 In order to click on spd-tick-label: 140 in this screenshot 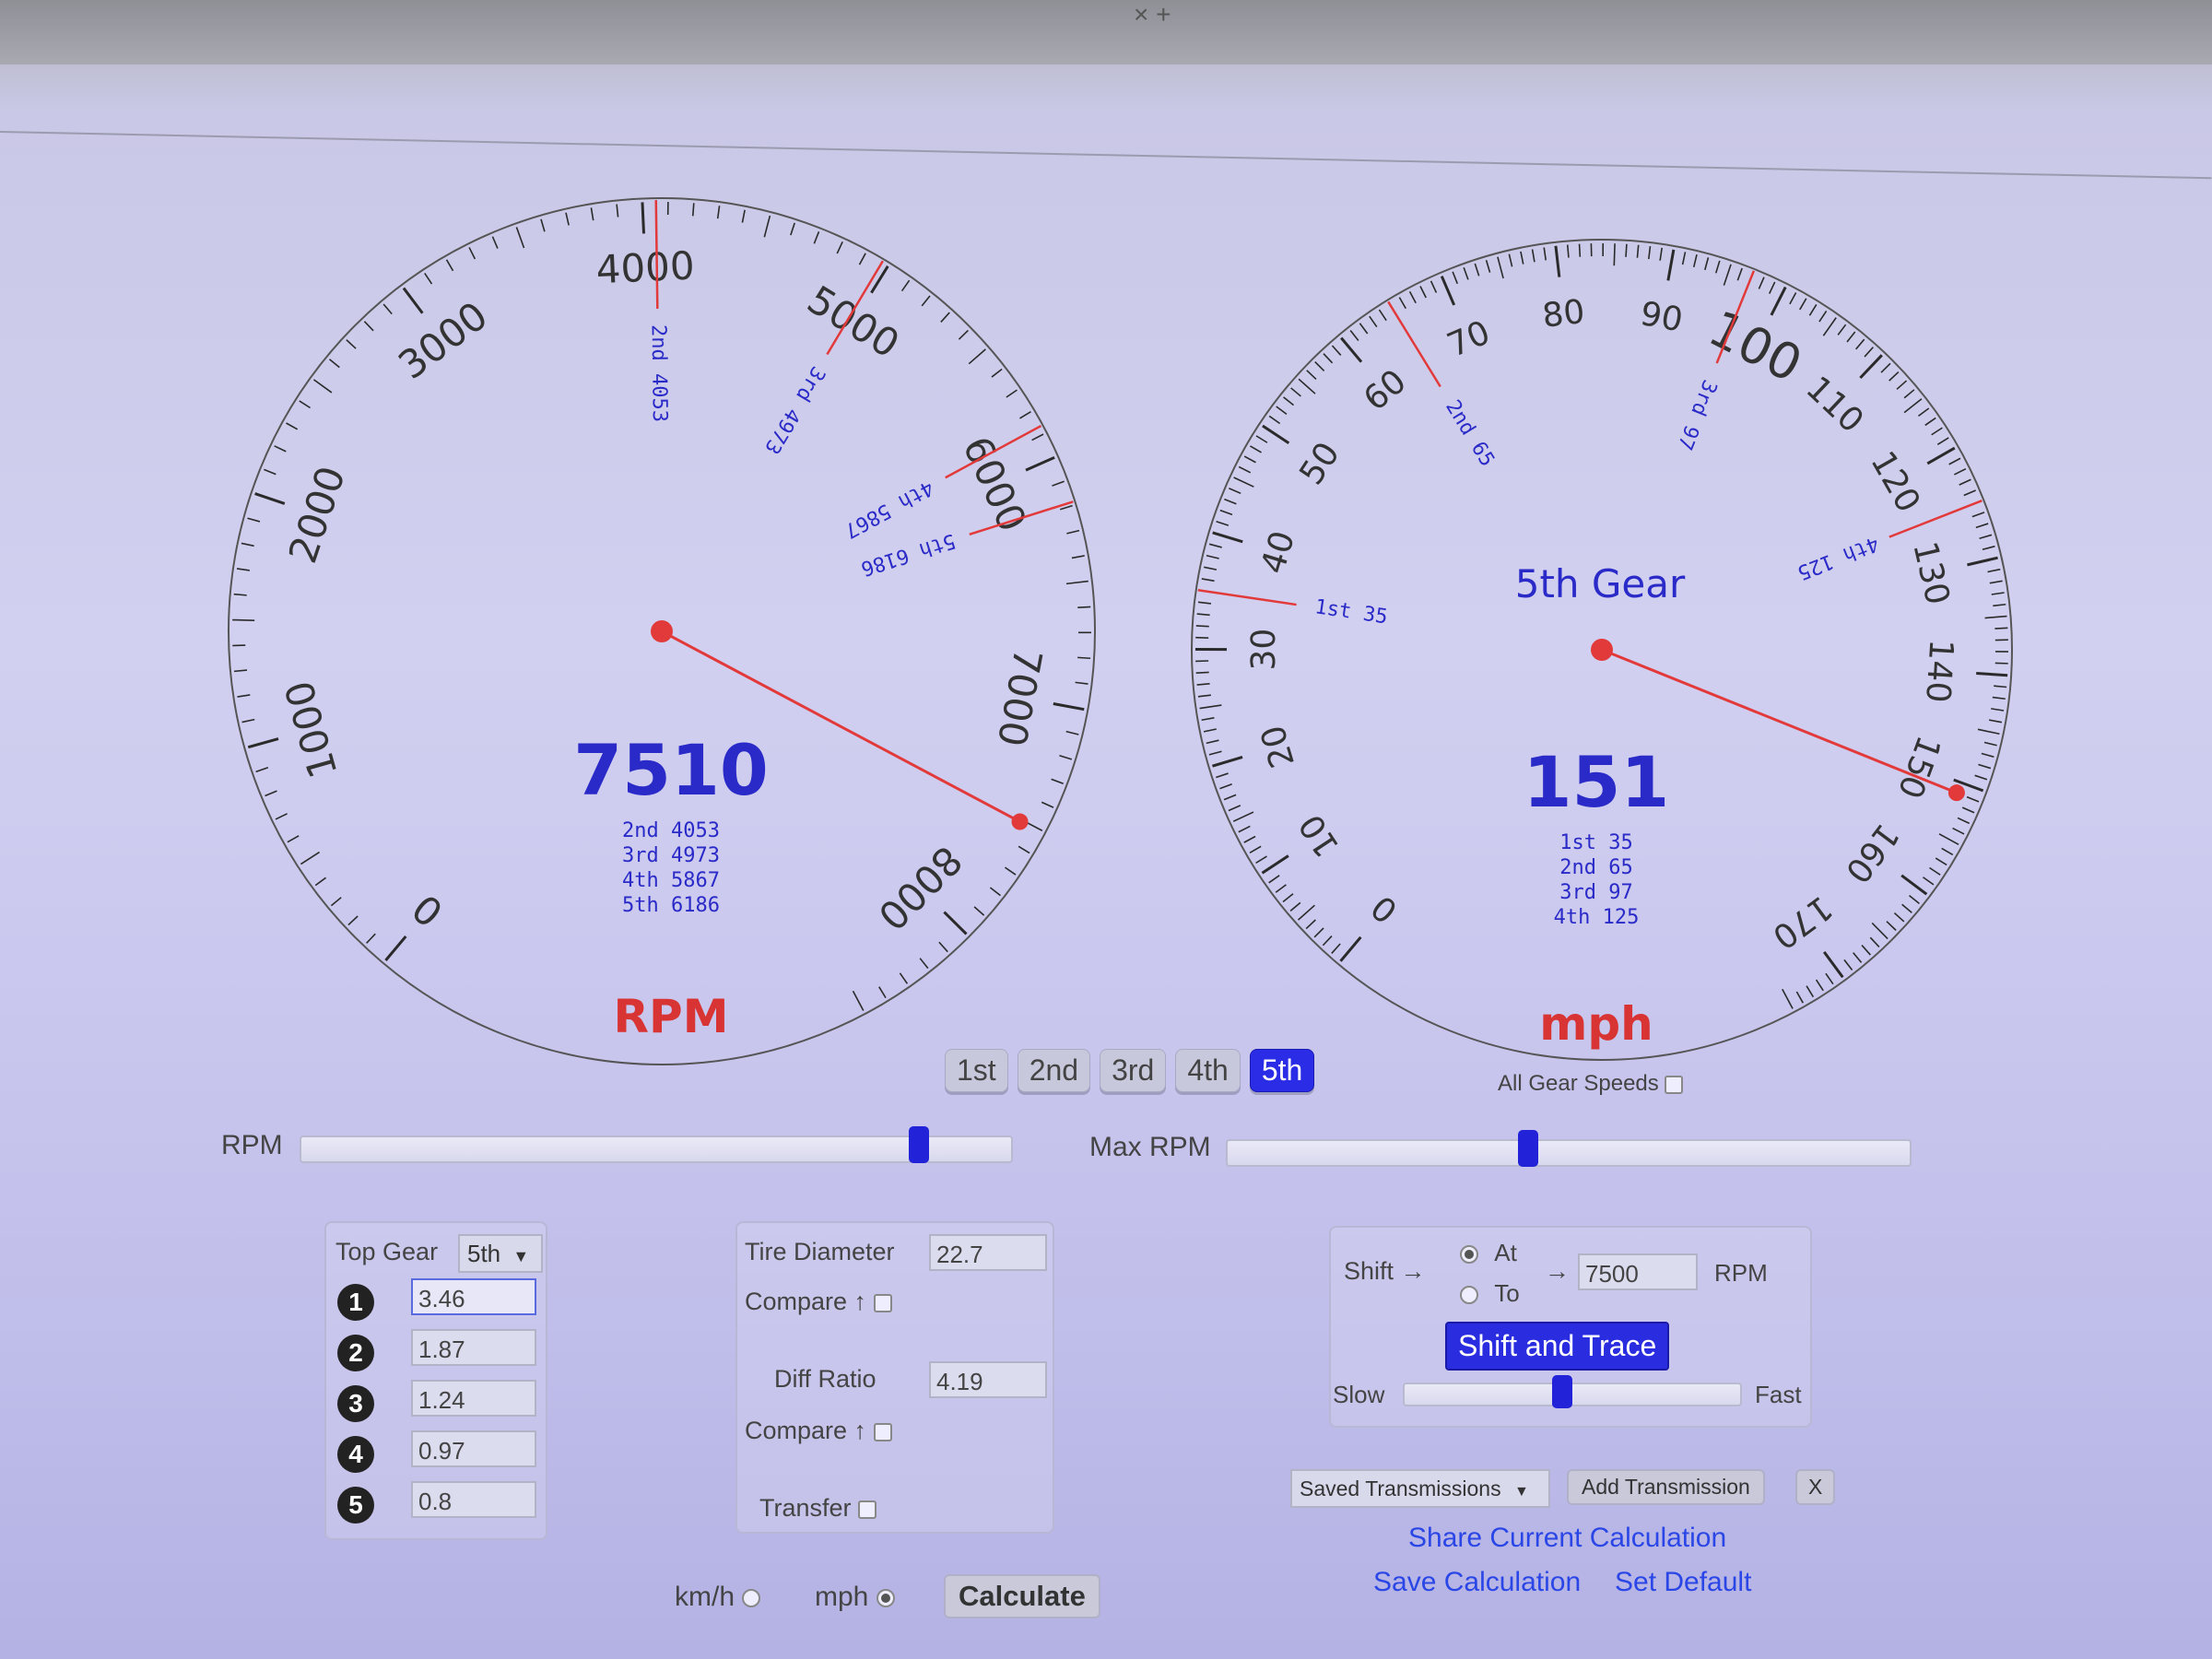, I will do `click(1938, 670)`.